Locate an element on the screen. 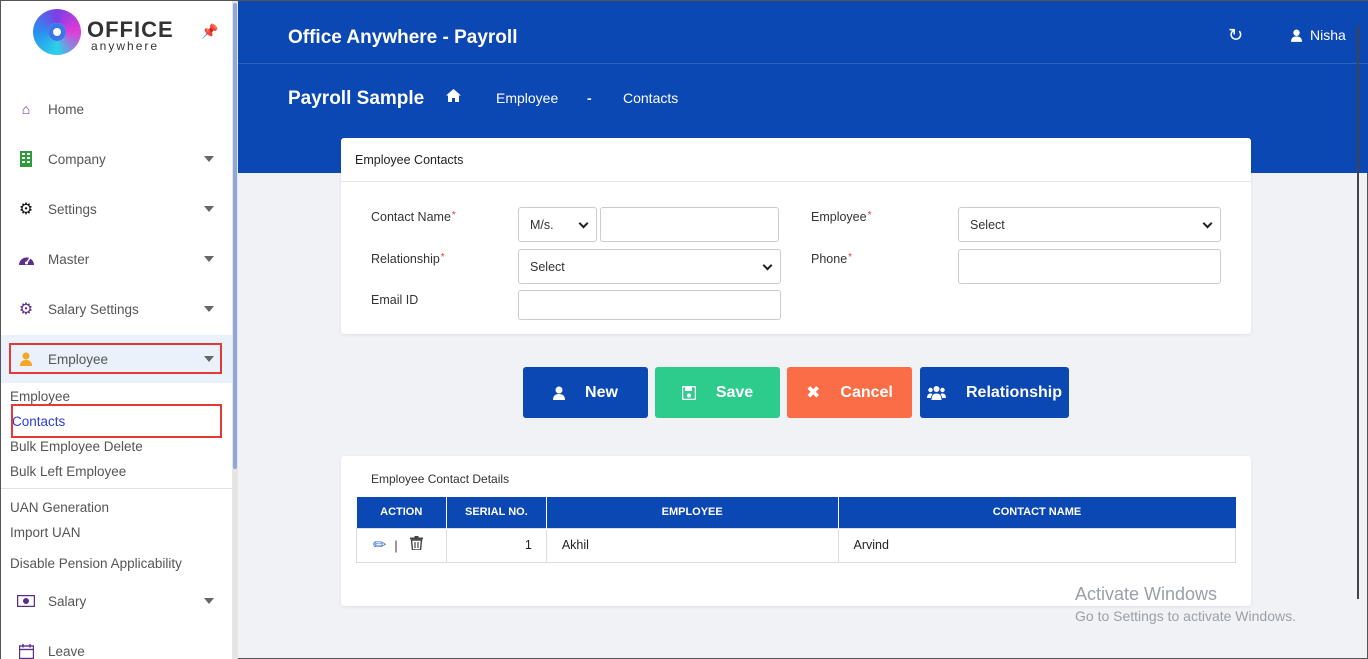  close-icon: ✖ is located at coordinates (813, 392).